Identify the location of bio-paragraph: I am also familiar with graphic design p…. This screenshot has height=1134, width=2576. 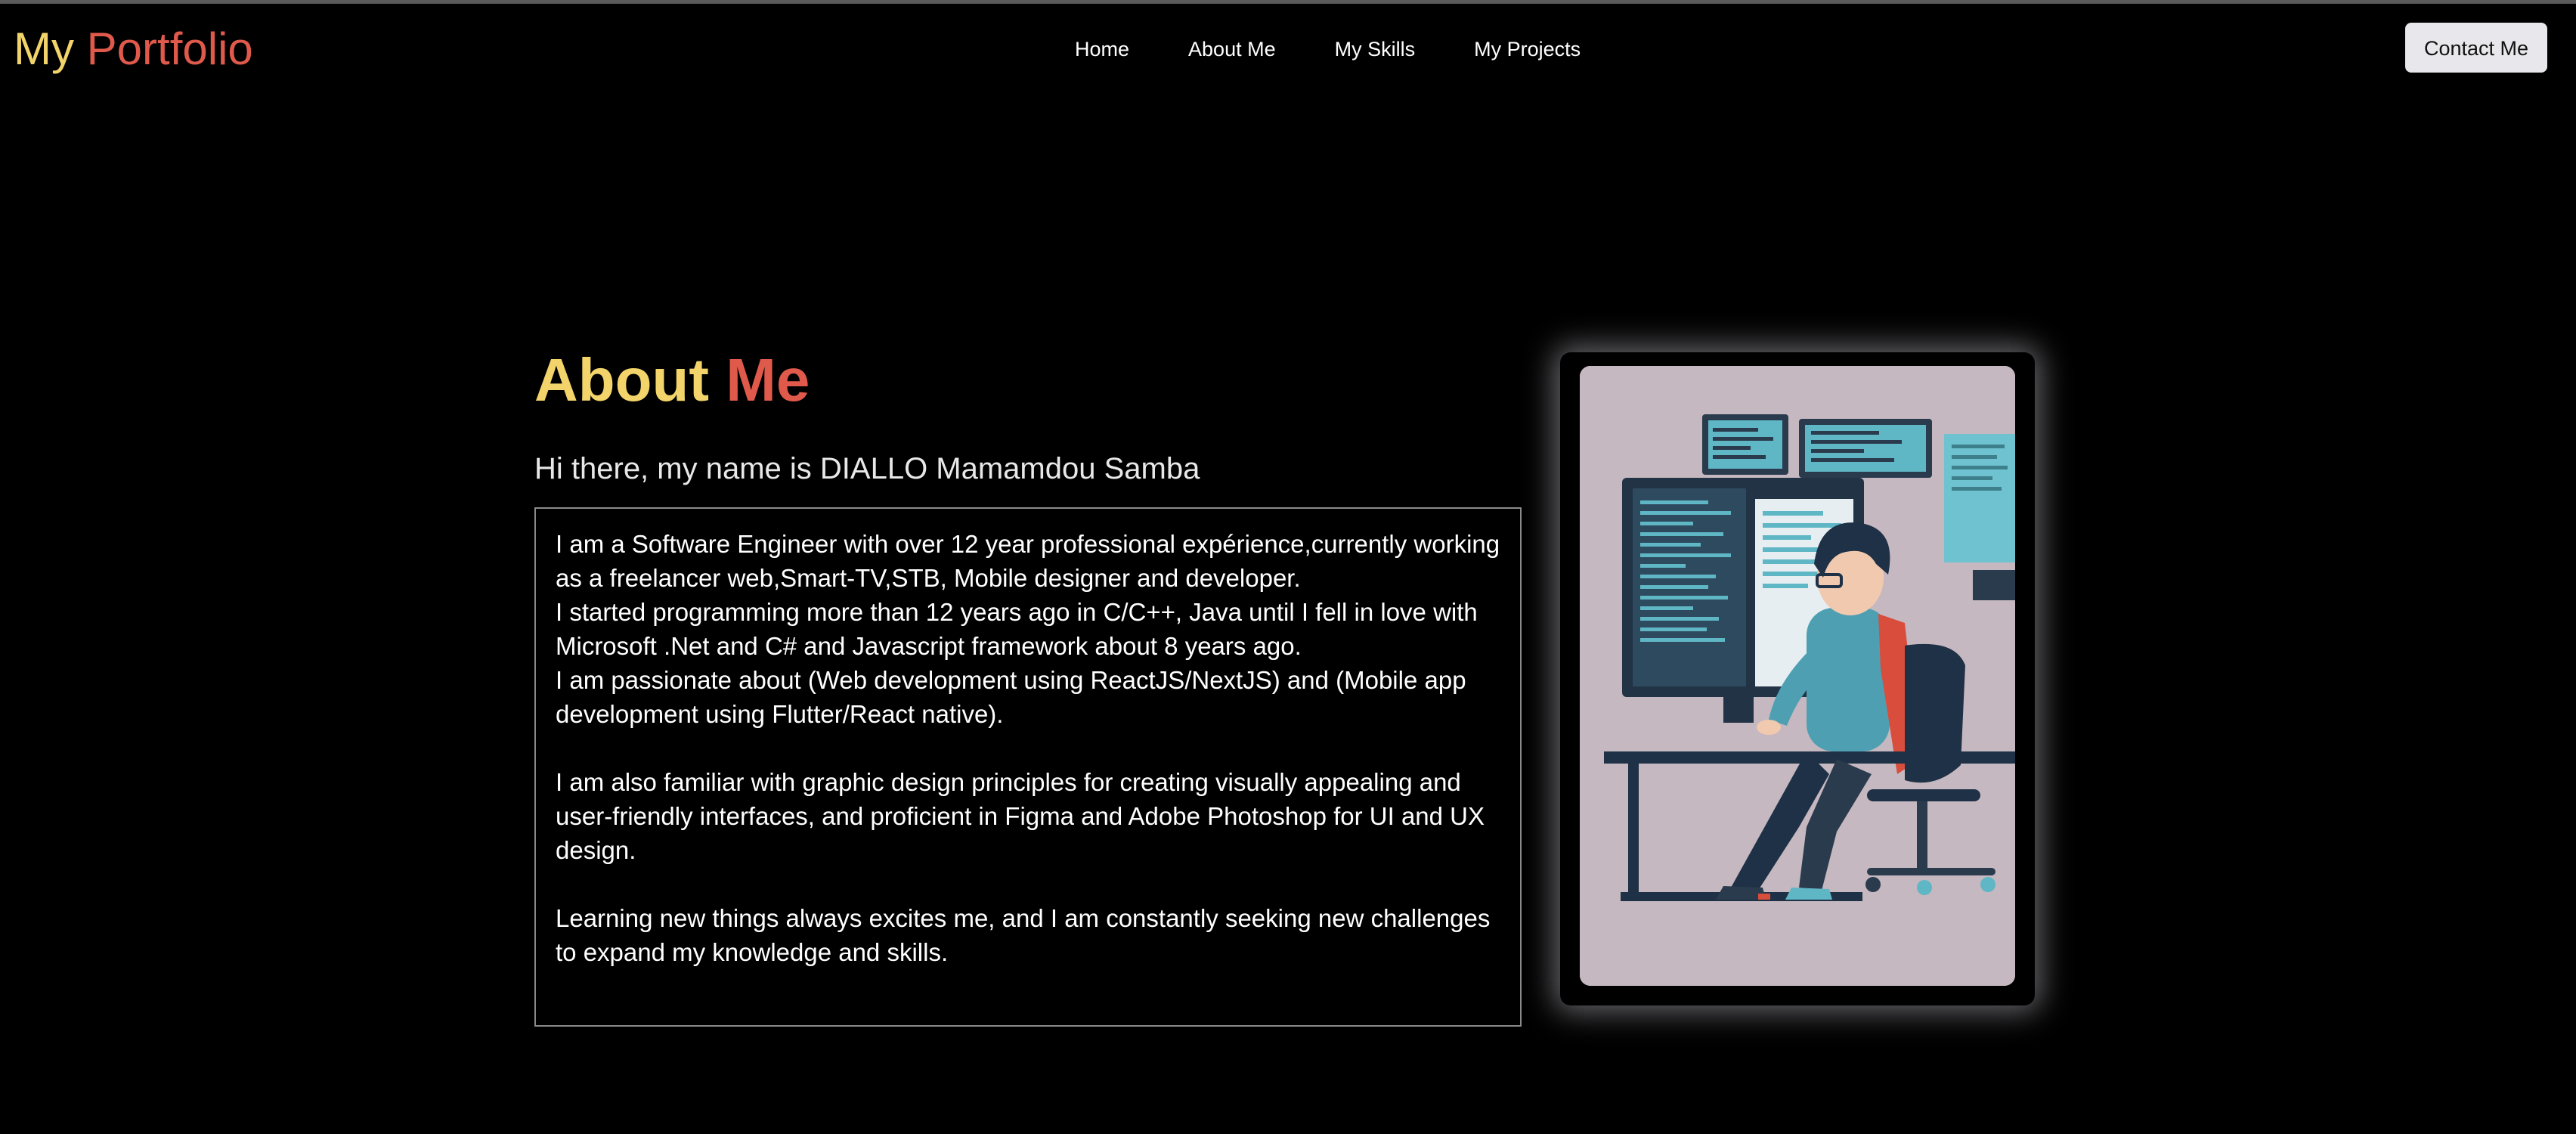
(1020, 816).